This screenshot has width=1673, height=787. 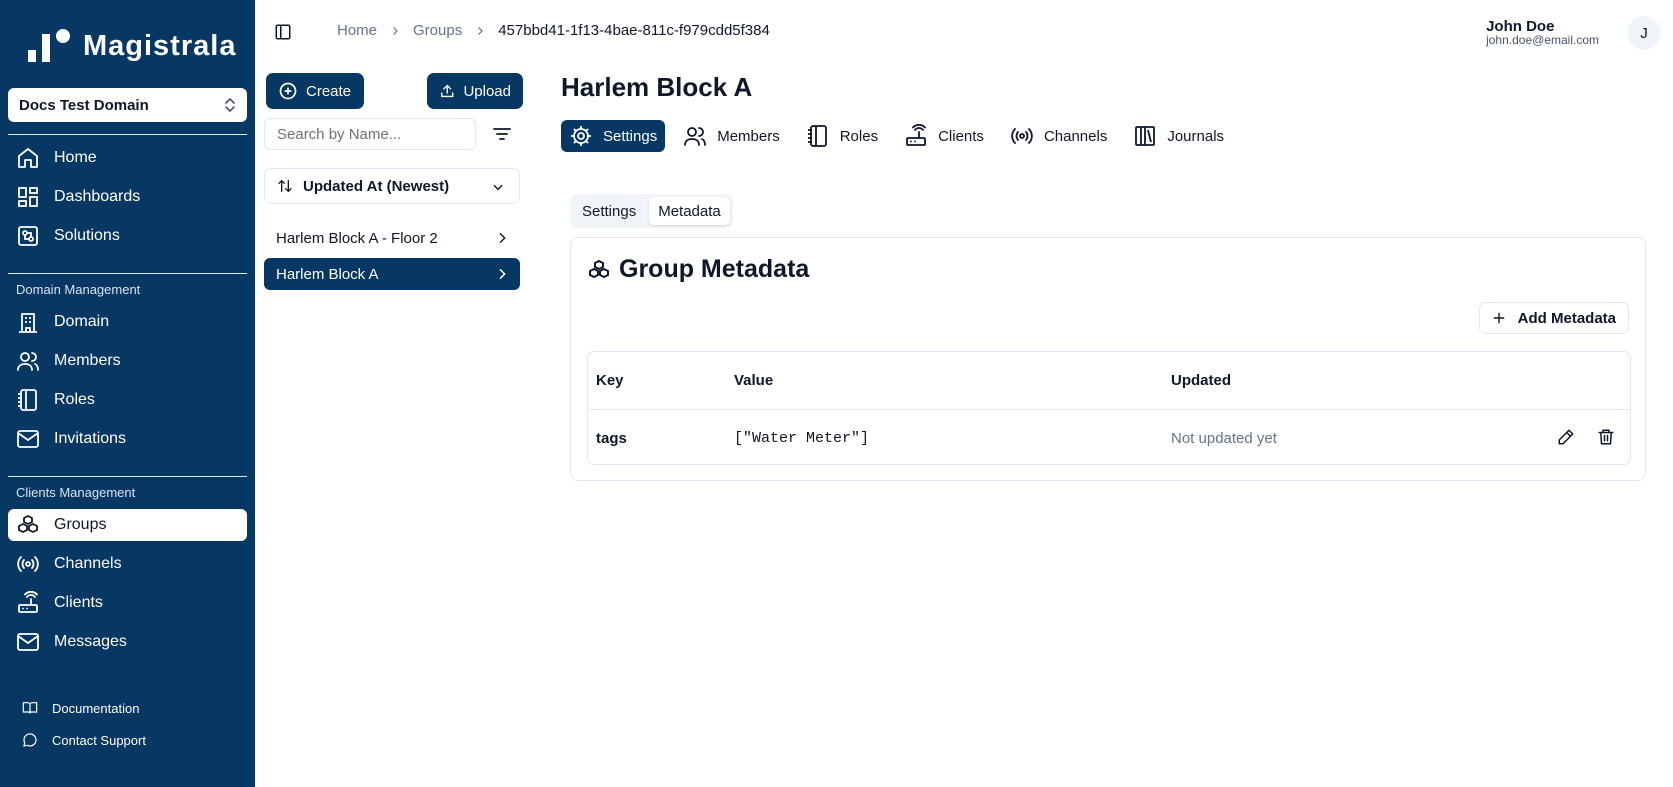 What do you see at coordinates (76, 492) in the screenshot?
I see `section-label-clients: Clients Management` at bounding box center [76, 492].